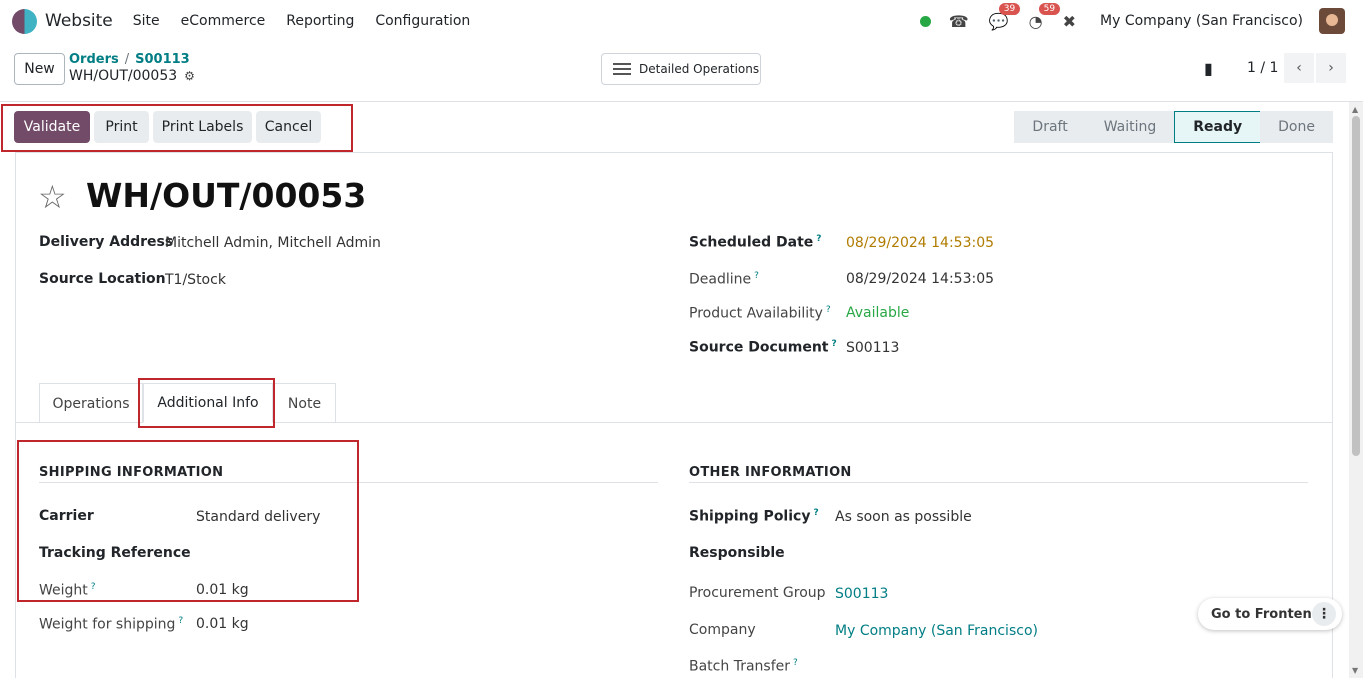 The image size is (1363, 678). I want to click on scheduled-date-label: Scheduled Date?, so click(755, 242).